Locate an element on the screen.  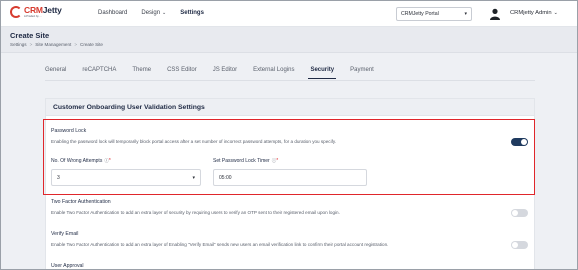
tab-recaptcha: reCAPTCHA is located at coordinates (99, 73).